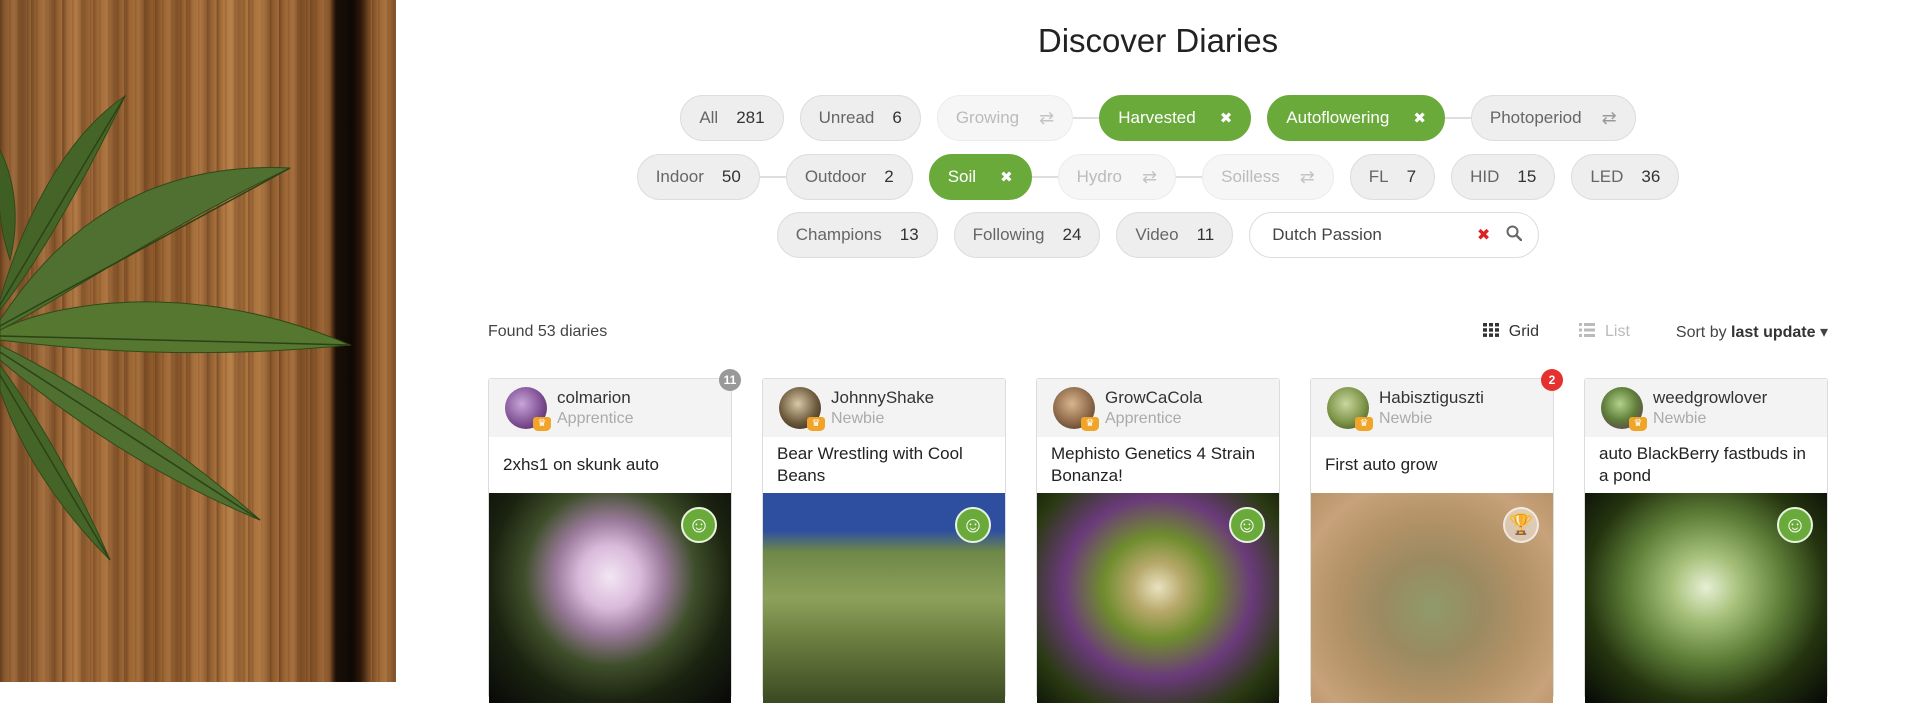 The width and height of the screenshot is (1920, 703). What do you see at coordinates (1483, 235) in the screenshot?
I see `clear-search-icon: ✖` at bounding box center [1483, 235].